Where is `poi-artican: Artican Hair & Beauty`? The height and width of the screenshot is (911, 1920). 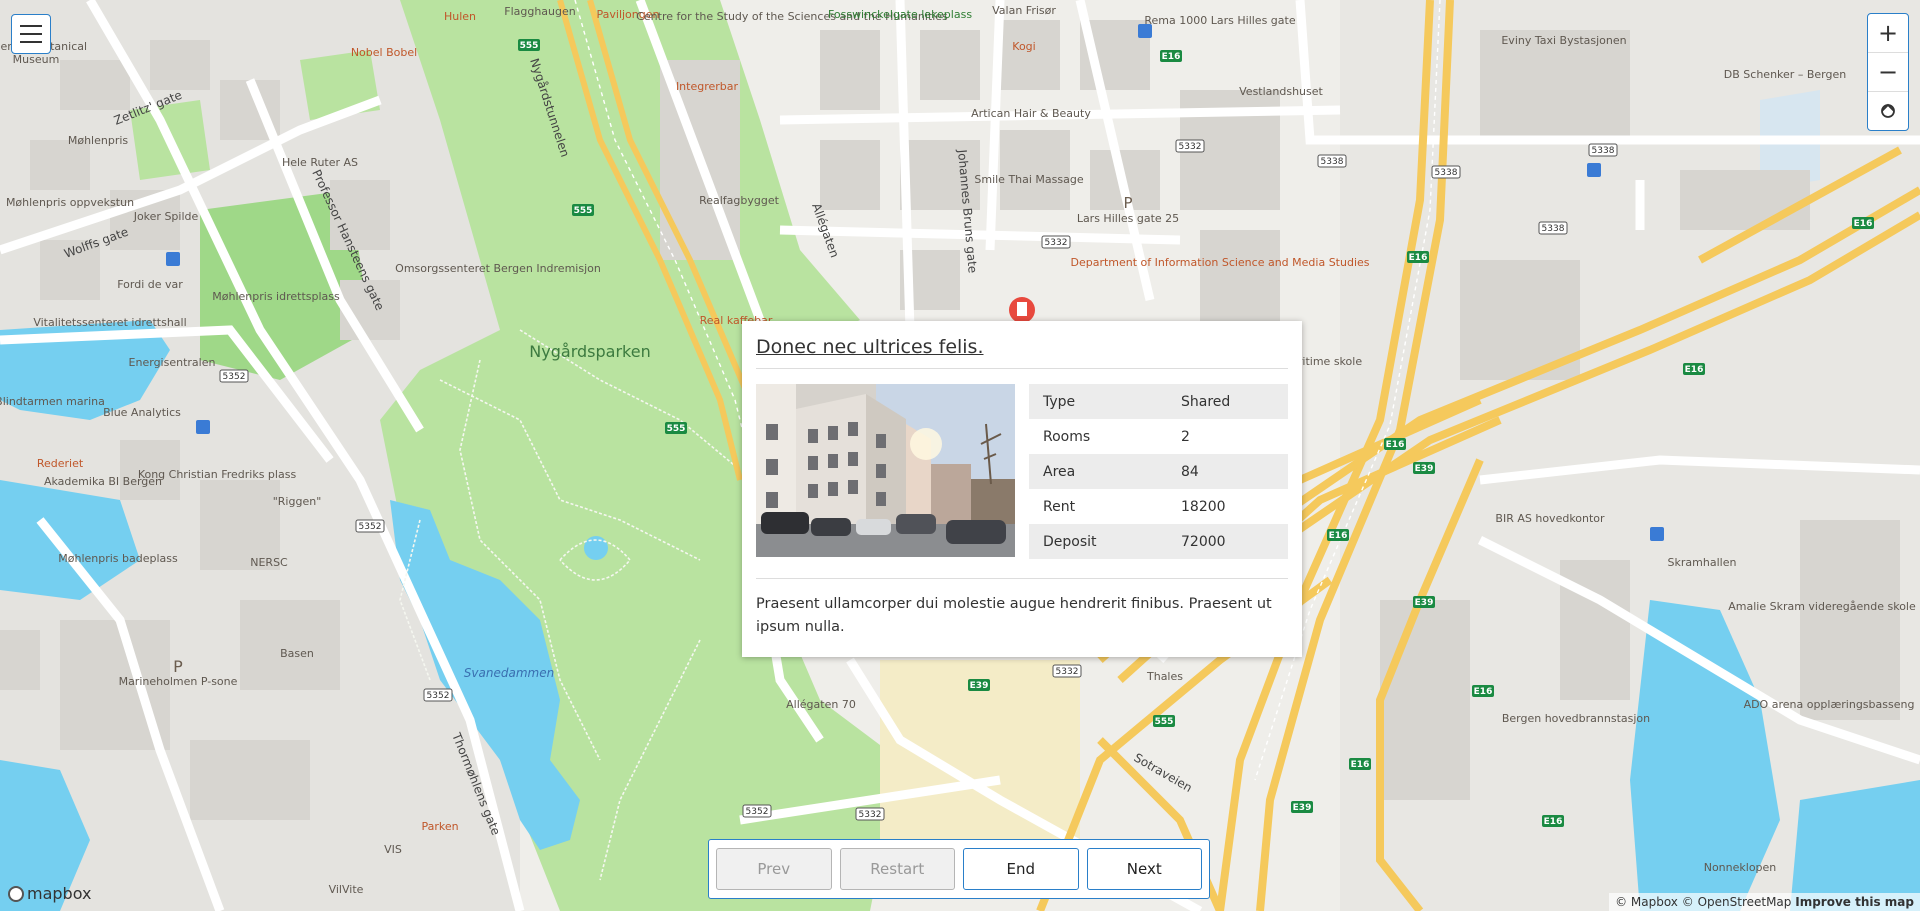
poi-artican: Artican Hair & Beauty is located at coordinates (1031, 113).